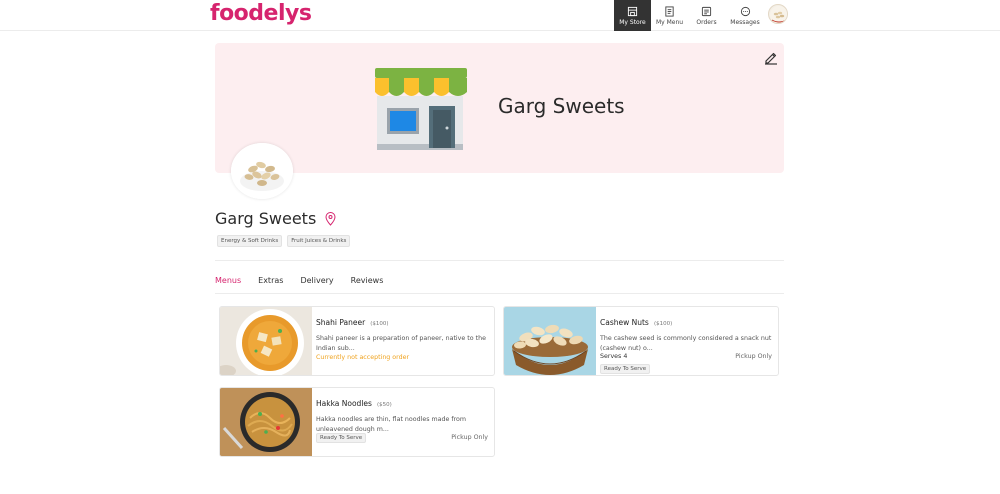  Describe the element at coordinates (228, 285) in the screenshot. I see `tab-menus: Menus` at that location.